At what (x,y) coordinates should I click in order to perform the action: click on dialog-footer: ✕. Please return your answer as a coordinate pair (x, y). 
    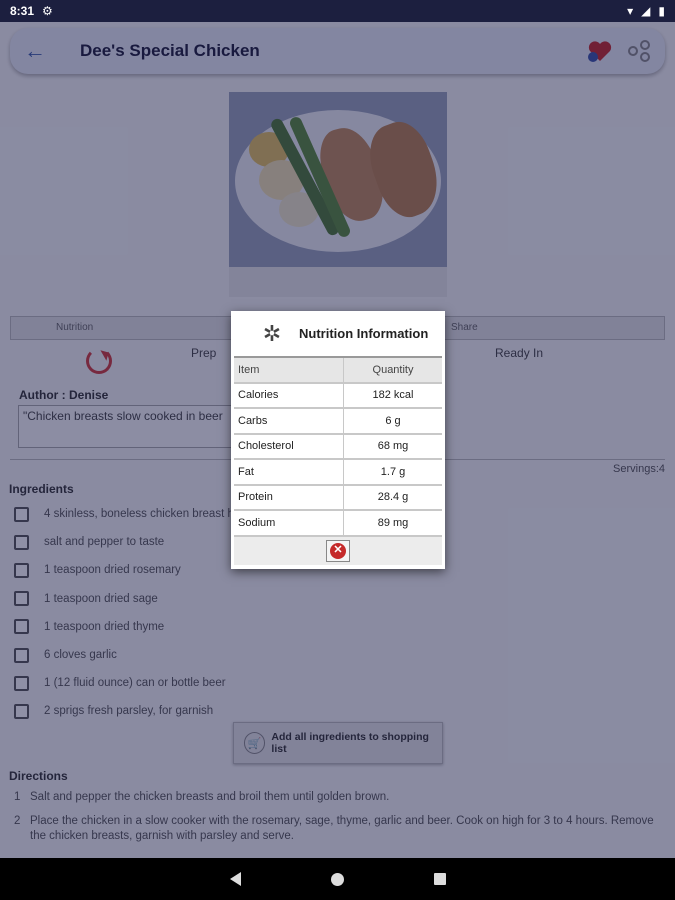
    Looking at the image, I should click on (338, 550).